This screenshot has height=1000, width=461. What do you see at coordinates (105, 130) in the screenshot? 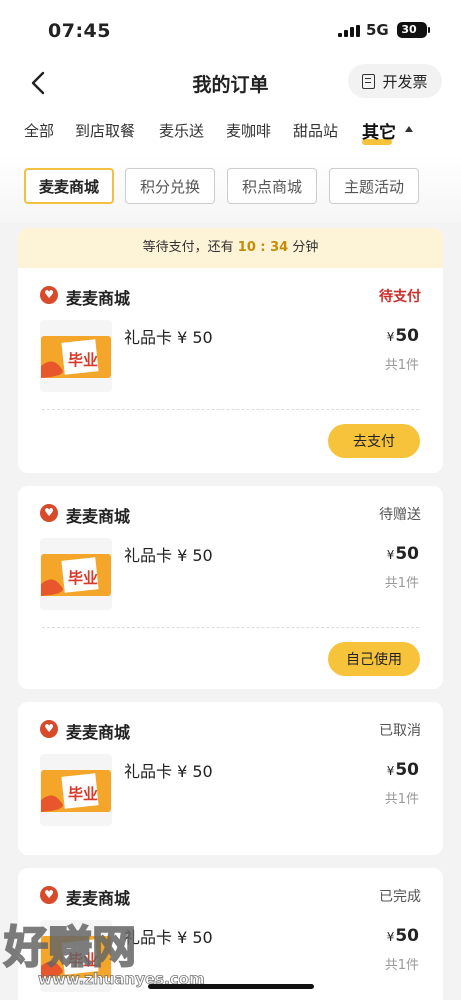
I see `tab-dine-pickup: 到店取餐` at bounding box center [105, 130].